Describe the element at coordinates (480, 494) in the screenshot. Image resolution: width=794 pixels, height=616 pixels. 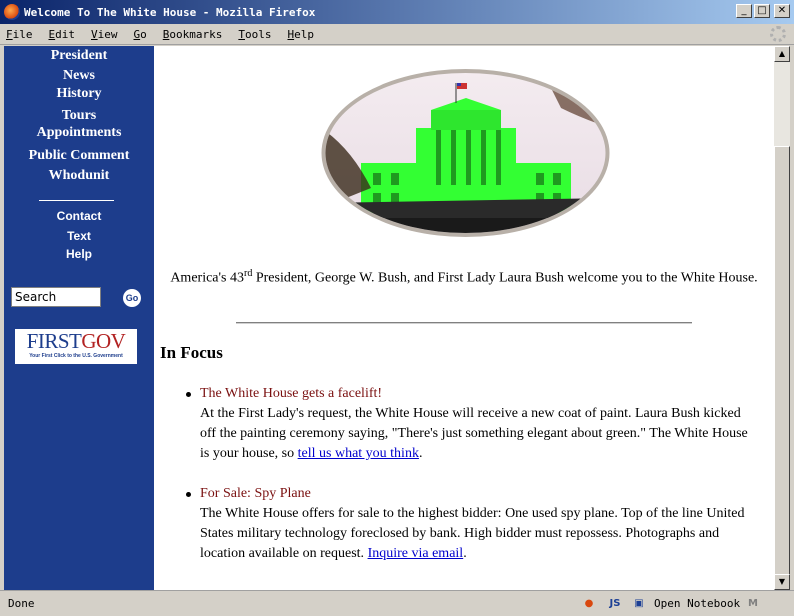
I see `focus-item-title: For Sale: Spy Plane` at that location.